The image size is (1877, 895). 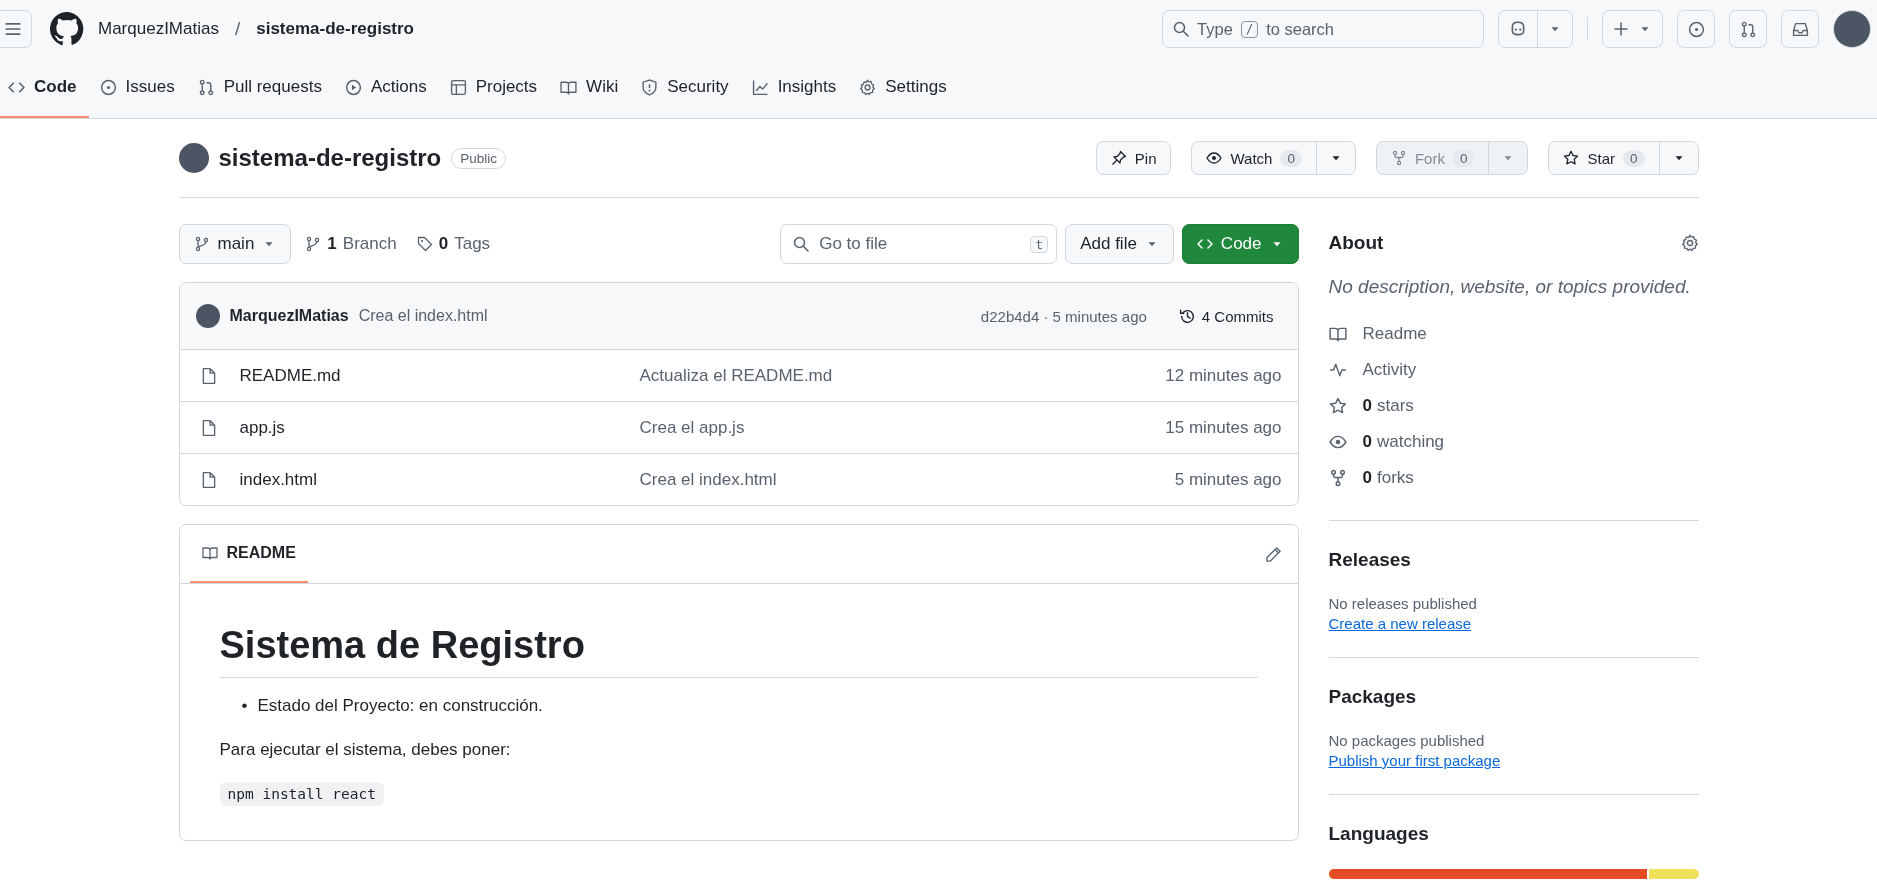 I want to click on file-name: index.html, so click(x=439, y=479).